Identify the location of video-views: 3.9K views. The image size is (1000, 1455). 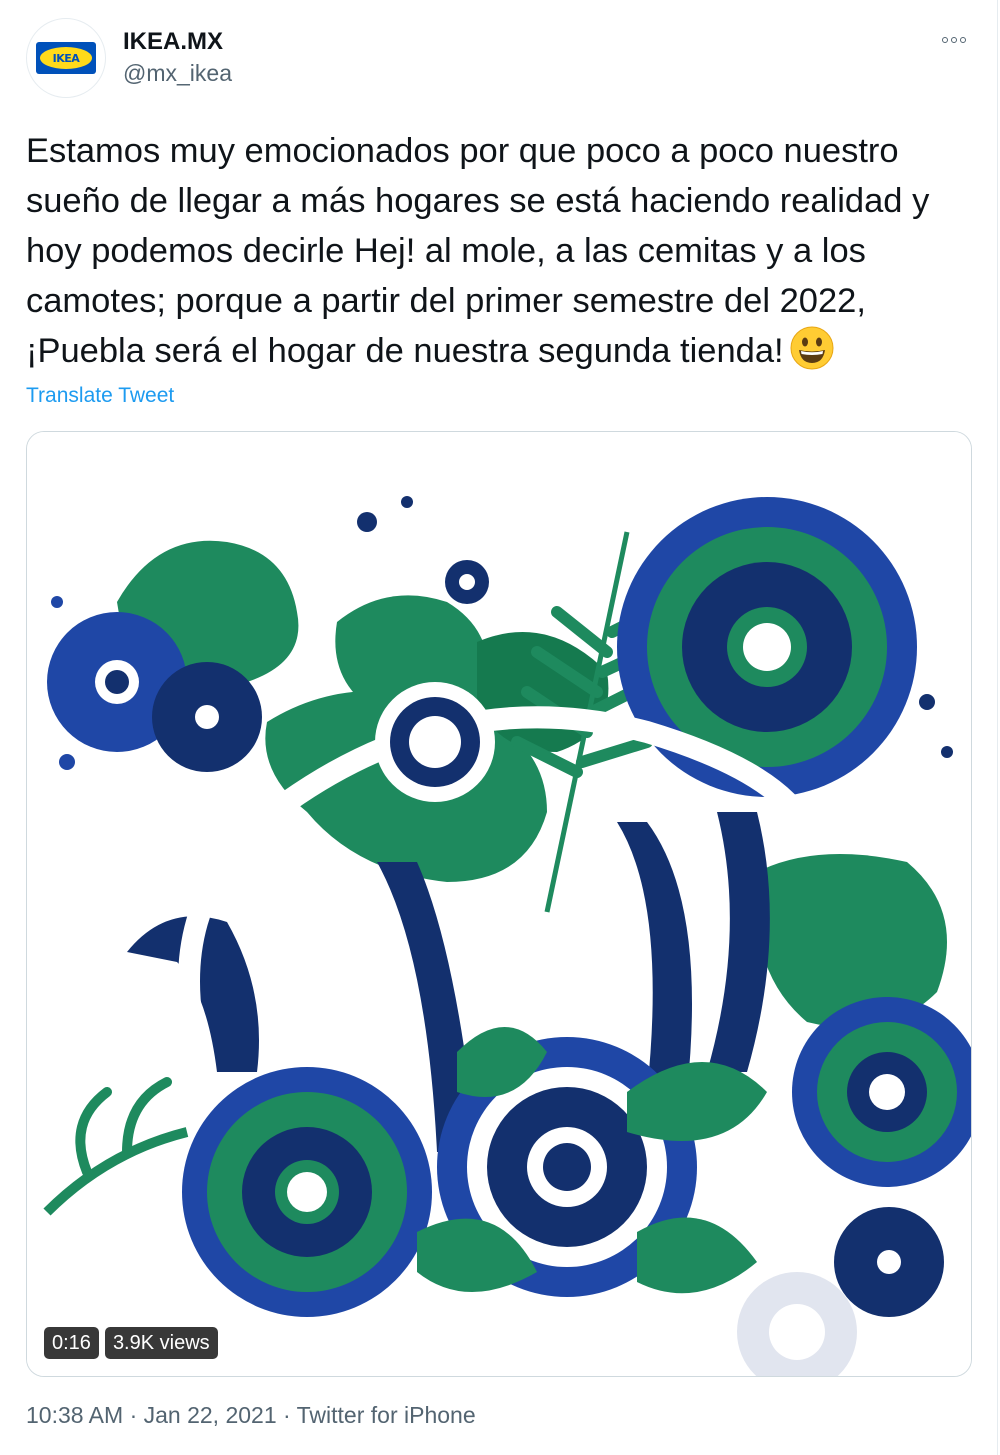
(161, 1343).